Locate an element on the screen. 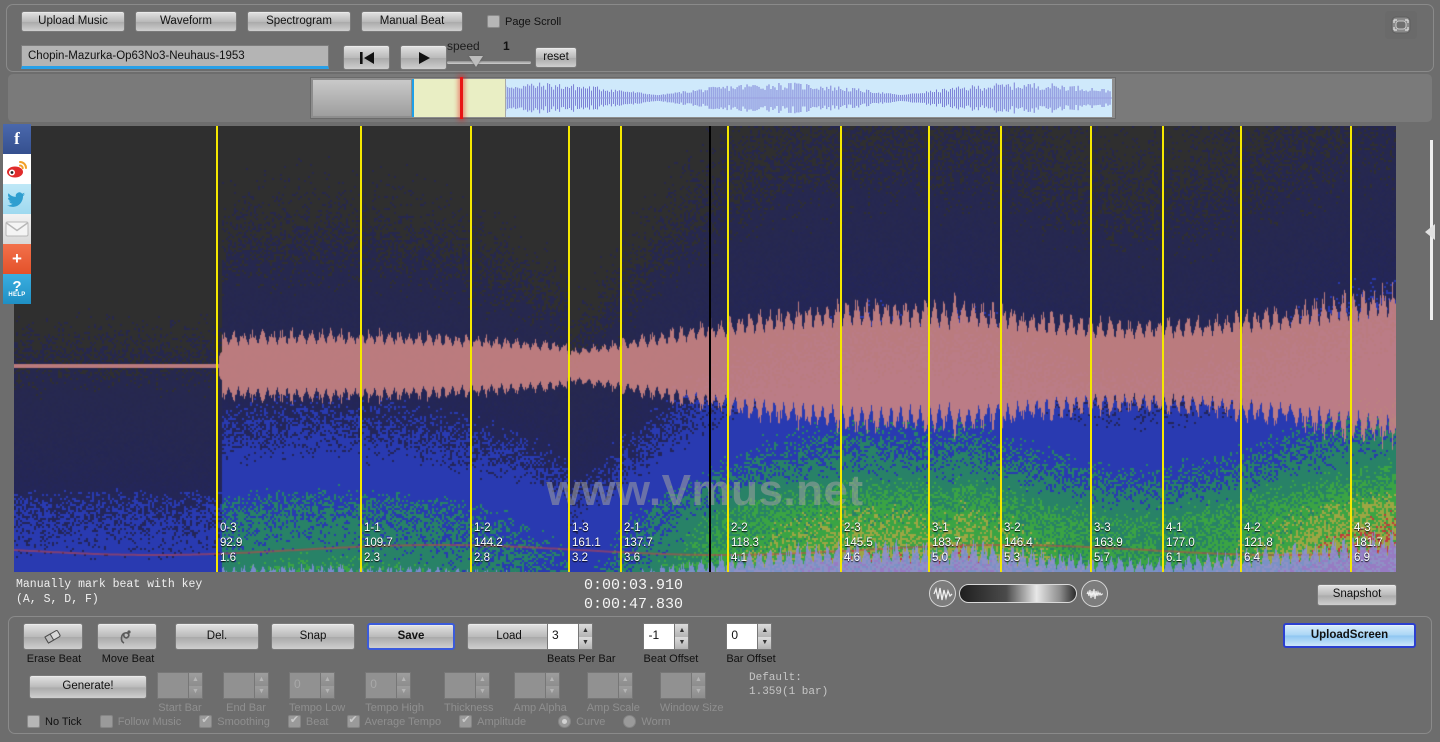 This screenshot has width=1440, height=742. thickness-spinner-value is located at coordinates (459, 685).